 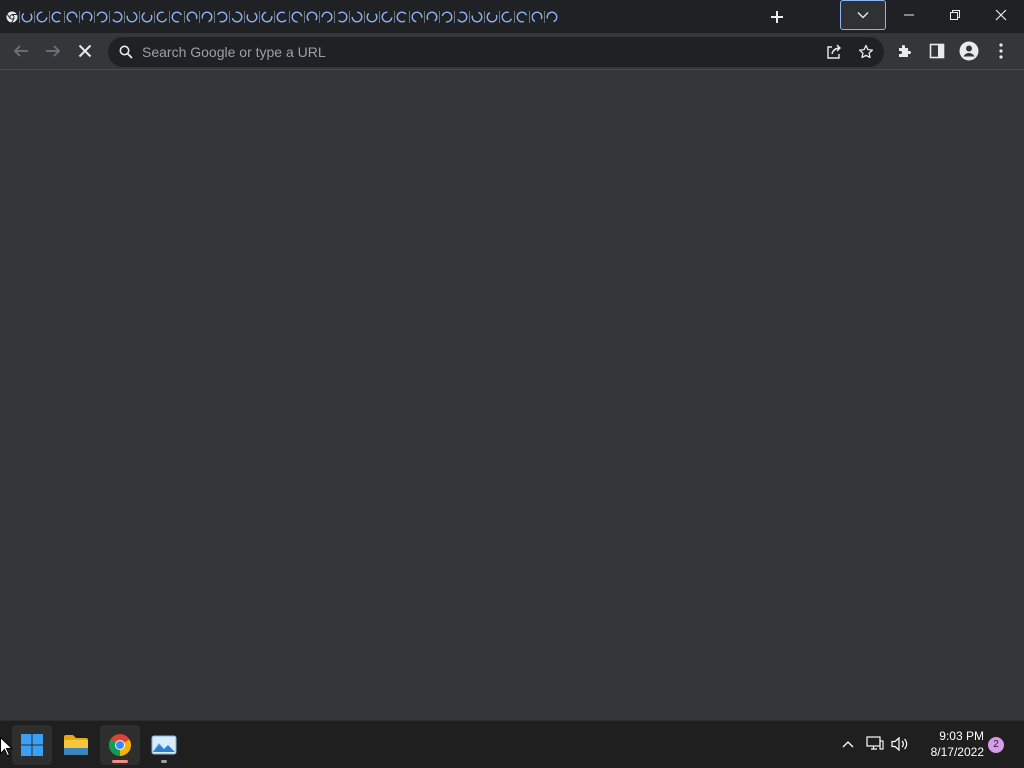 What do you see at coordinates (905, 51) in the screenshot?
I see `extensions-button` at bounding box center [905, 51].